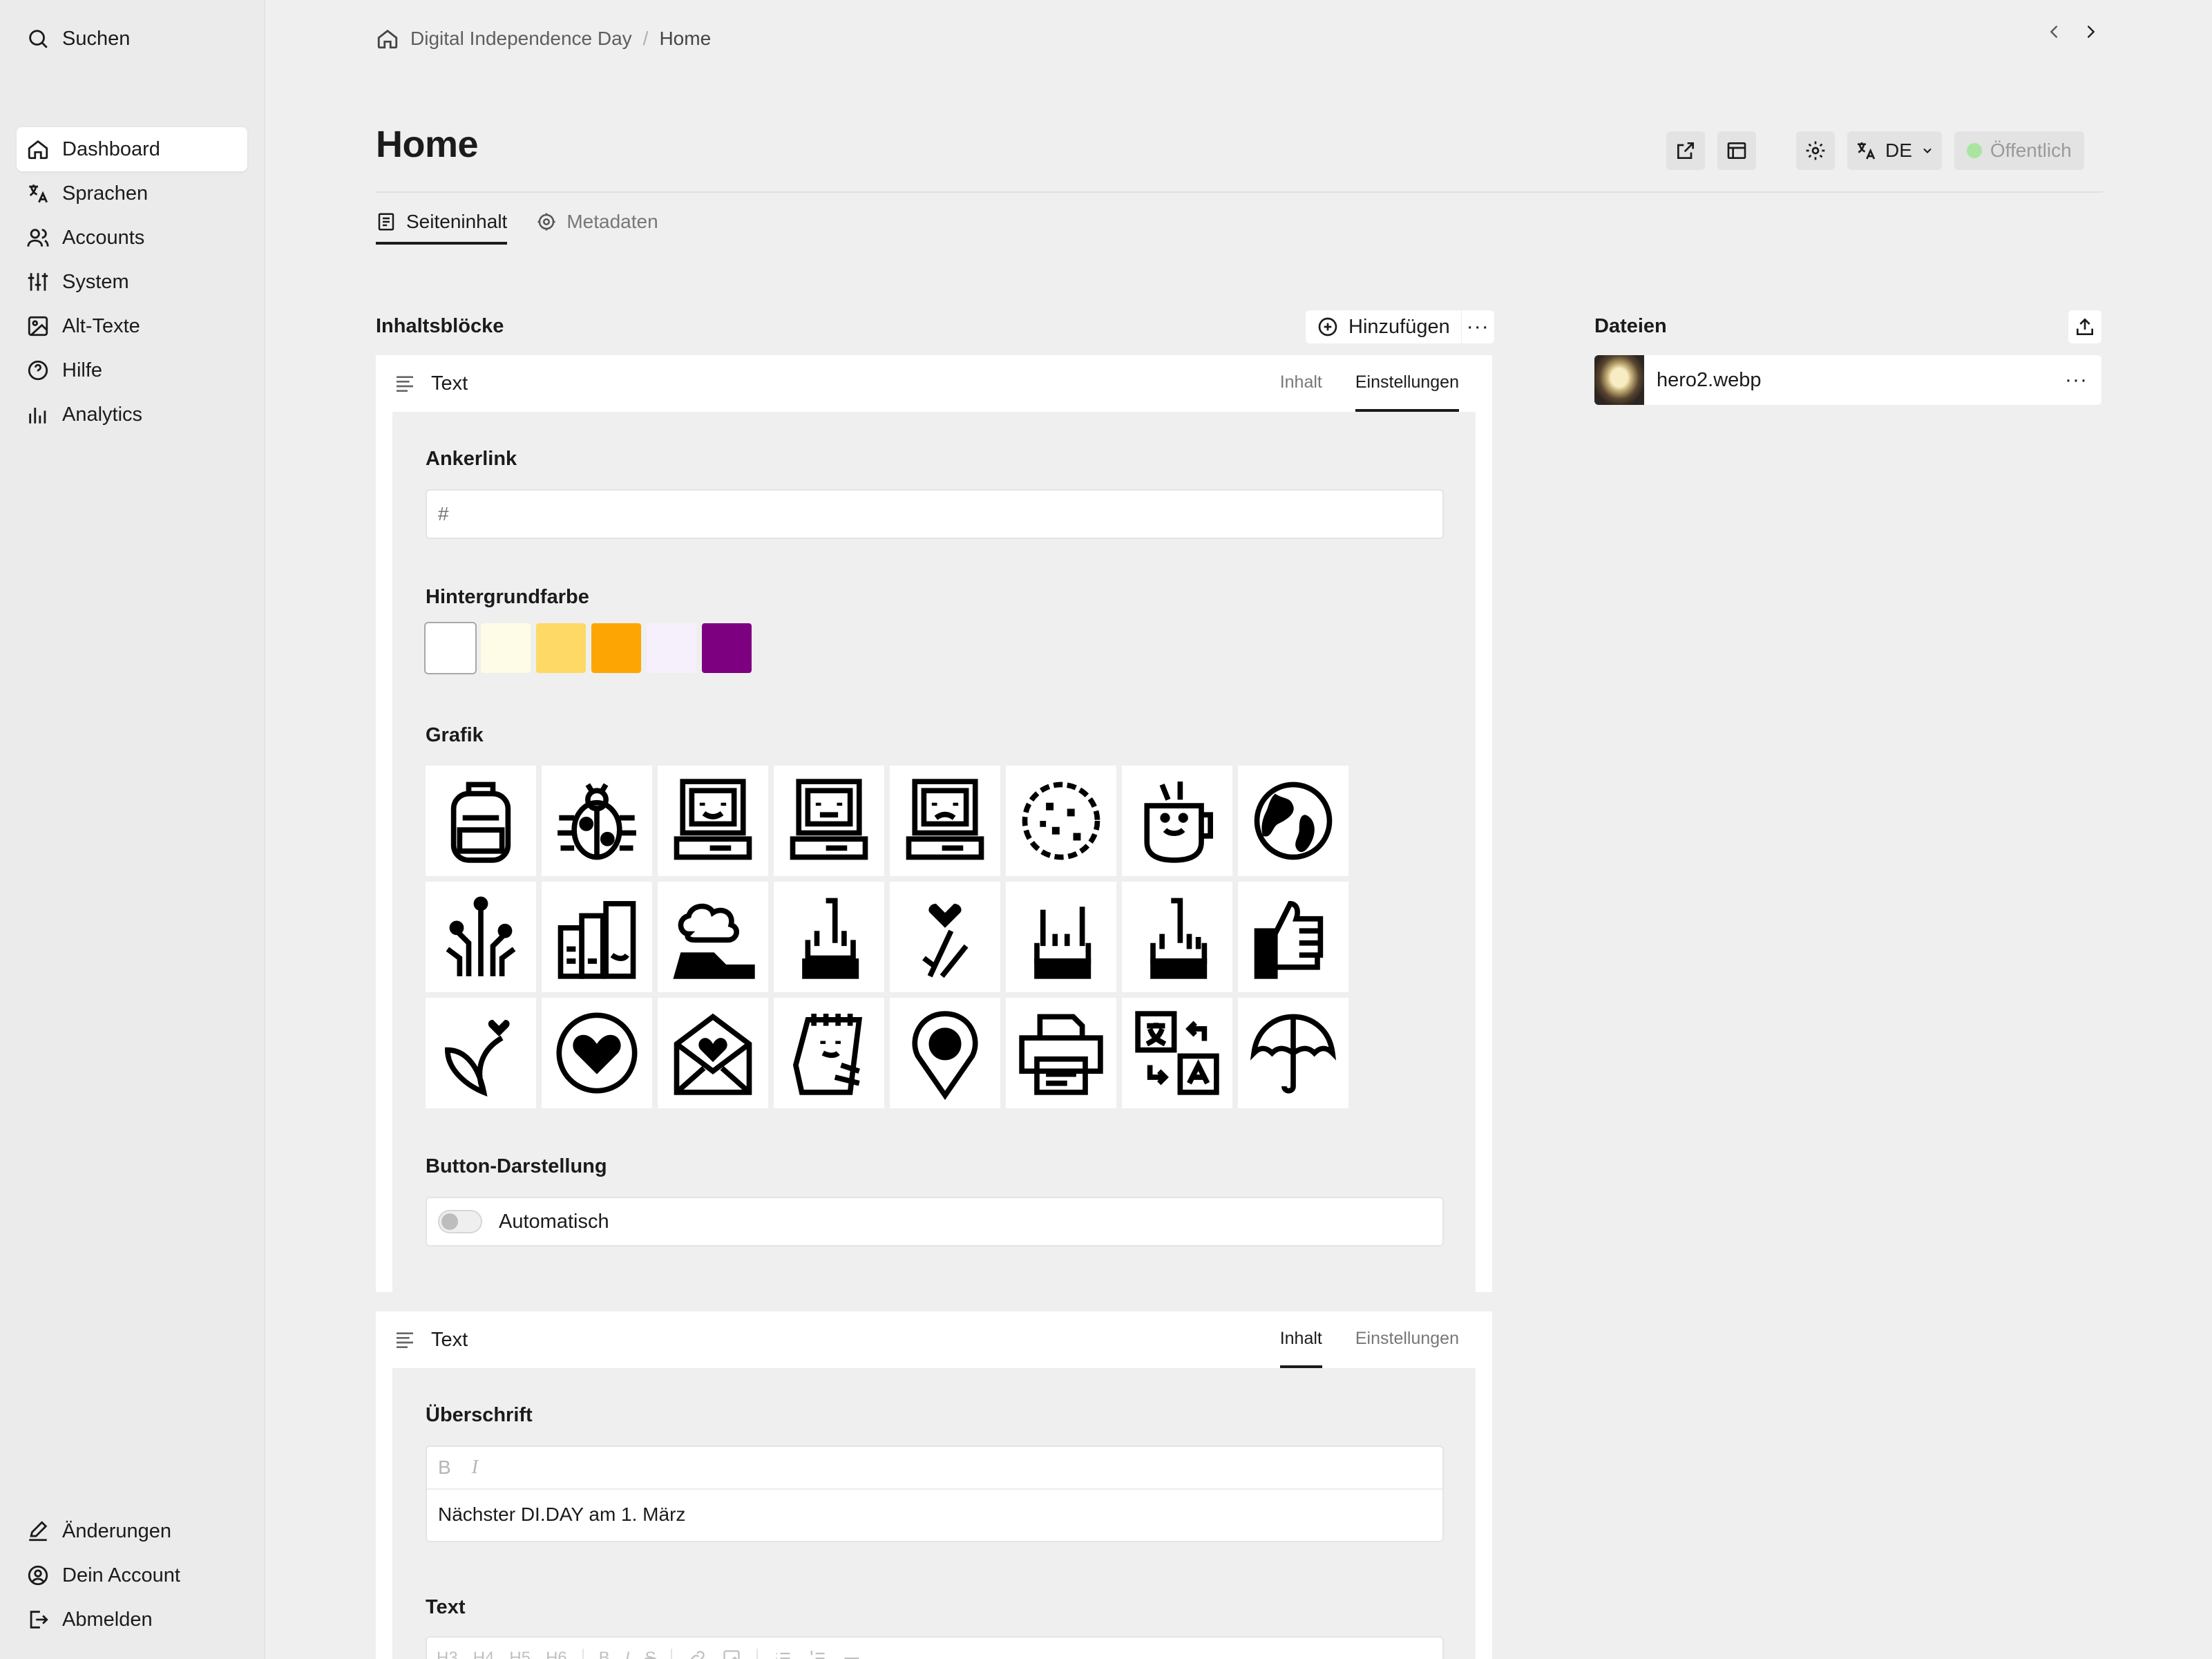 This screenshot has height=1659, width=2212. What do you see at coordinates (851, 1654) in the screenshot?
I see `horizontal-rule-icon` at bounding box center [851, 1654].